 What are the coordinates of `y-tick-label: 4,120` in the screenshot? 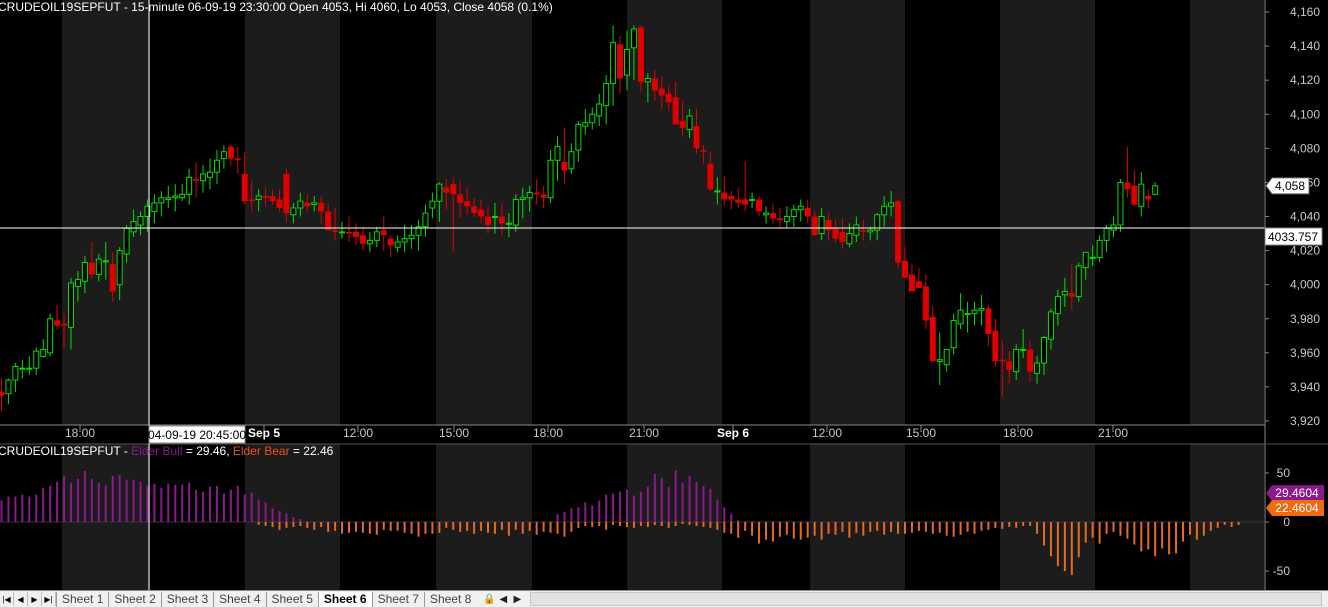 It's located at (1305, 80).